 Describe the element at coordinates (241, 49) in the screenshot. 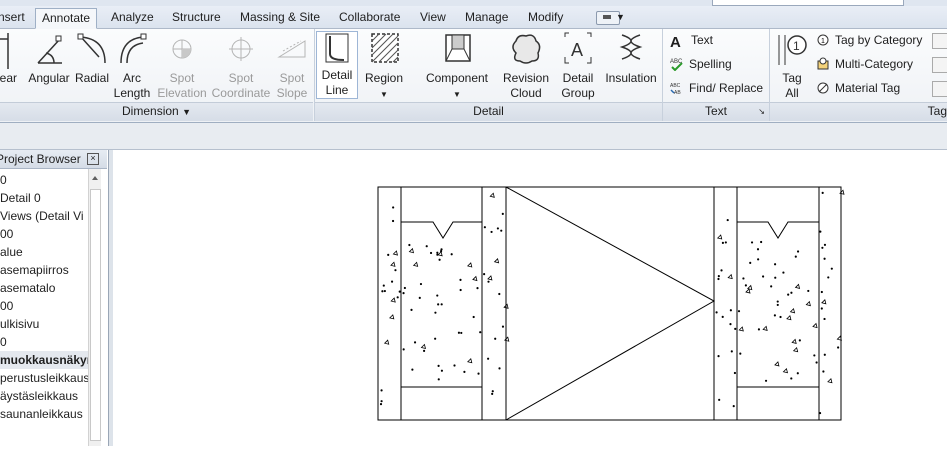

I see `spot-coordinate-icon` at that location.